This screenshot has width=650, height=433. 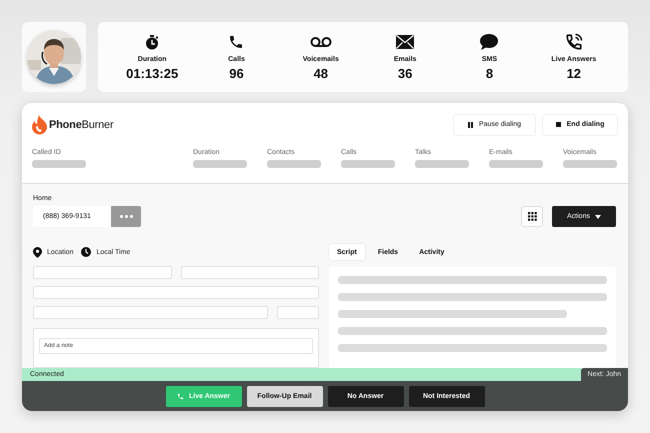 I want to click on clock-icon, so click(x=86, y=252).